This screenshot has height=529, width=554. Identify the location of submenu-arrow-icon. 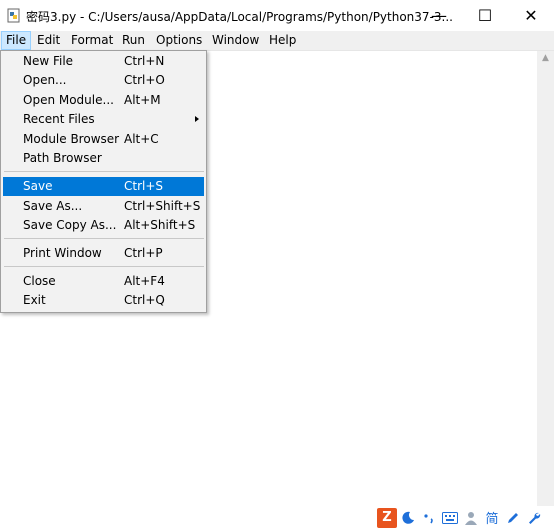
(197, 119).